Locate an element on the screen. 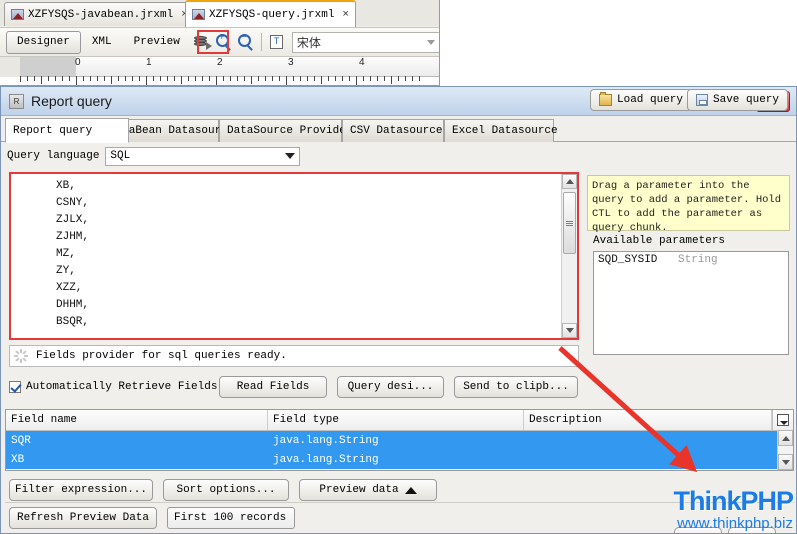  editor-ruler: 0 1 2 3 4 is located at coordinates (219, 70).